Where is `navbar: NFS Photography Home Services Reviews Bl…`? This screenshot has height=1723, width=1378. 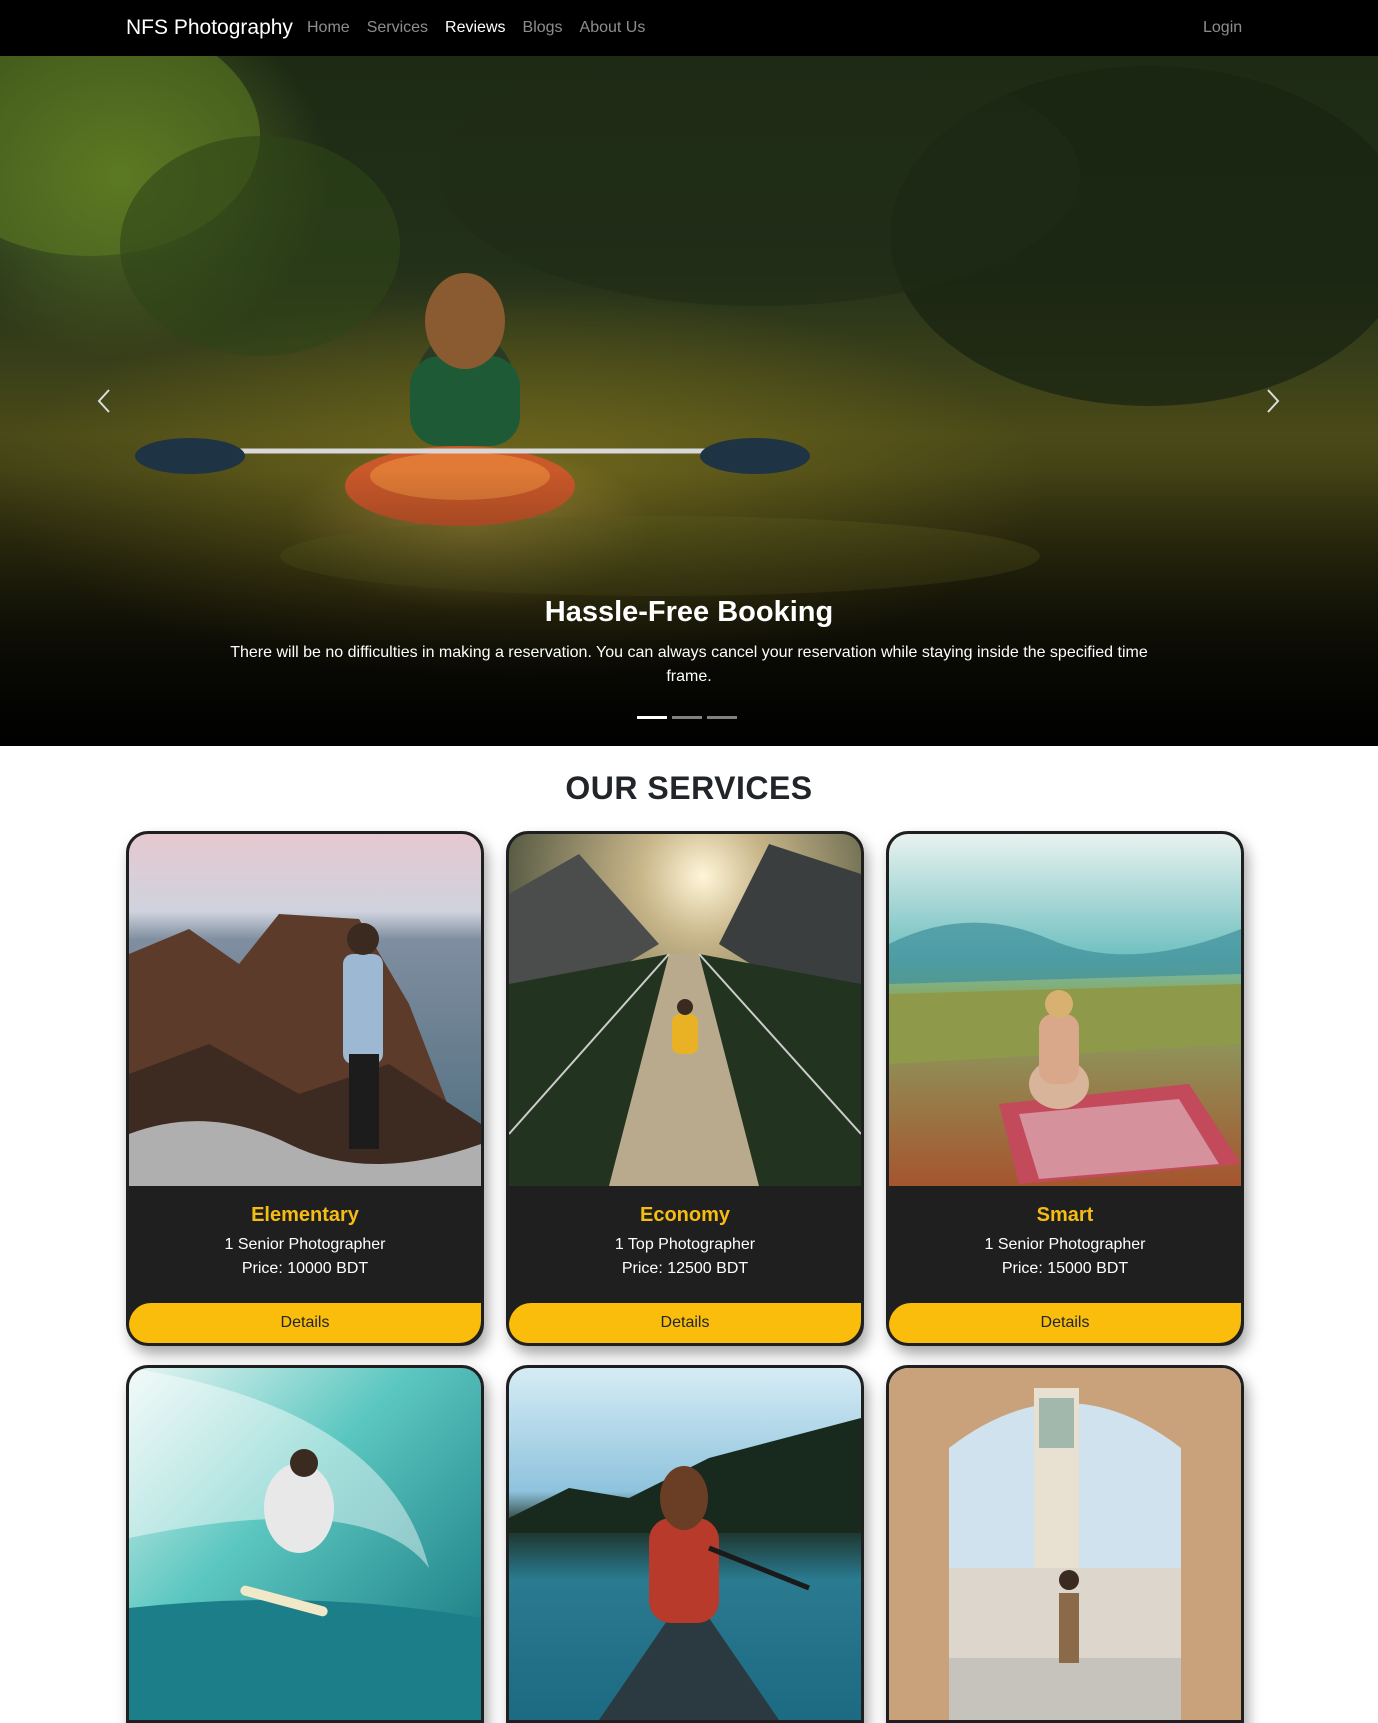 navbar: NFS Photography Home Services Reviews Bl… is located at coordinates (689, 28).